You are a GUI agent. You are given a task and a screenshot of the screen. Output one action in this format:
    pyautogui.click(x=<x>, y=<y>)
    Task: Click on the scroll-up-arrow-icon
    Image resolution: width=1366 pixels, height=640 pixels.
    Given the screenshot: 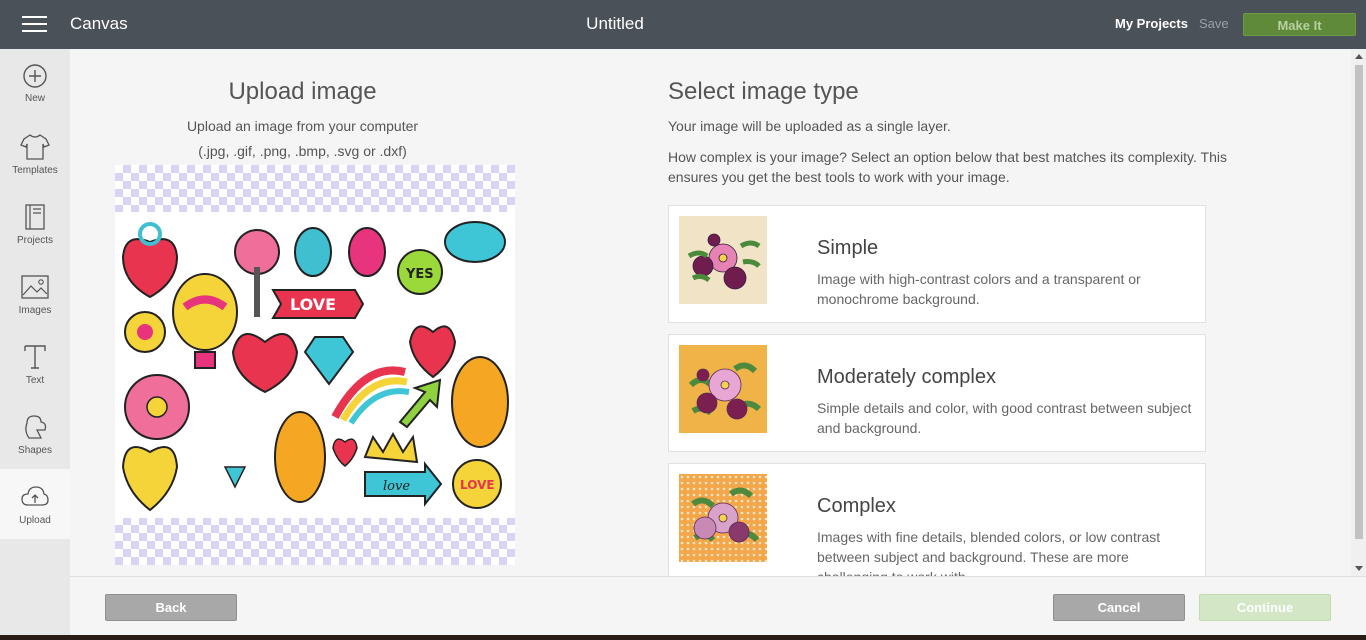 What is the action you would take?
    pyautogui.click(x=1359, y=56)
    